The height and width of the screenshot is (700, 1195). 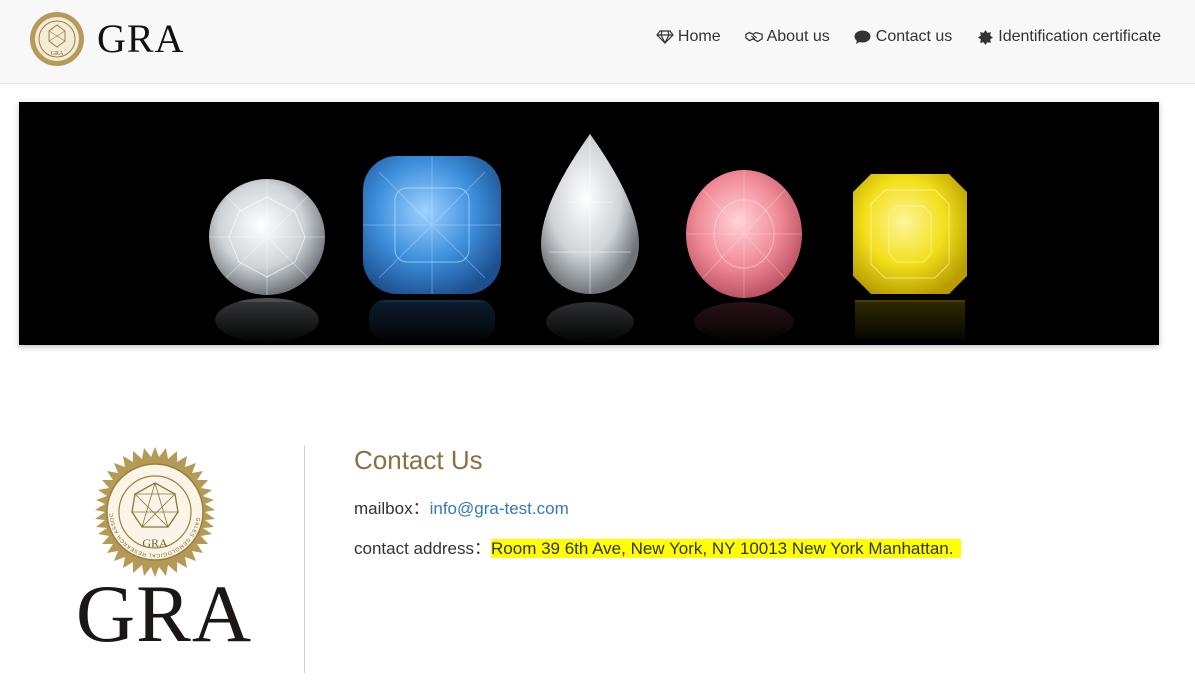 What do you see at coordinates (1079, 36) in the screenshot?
I see `nav-certificate-label: Identification certificate` at bounding box center [1079, 36].